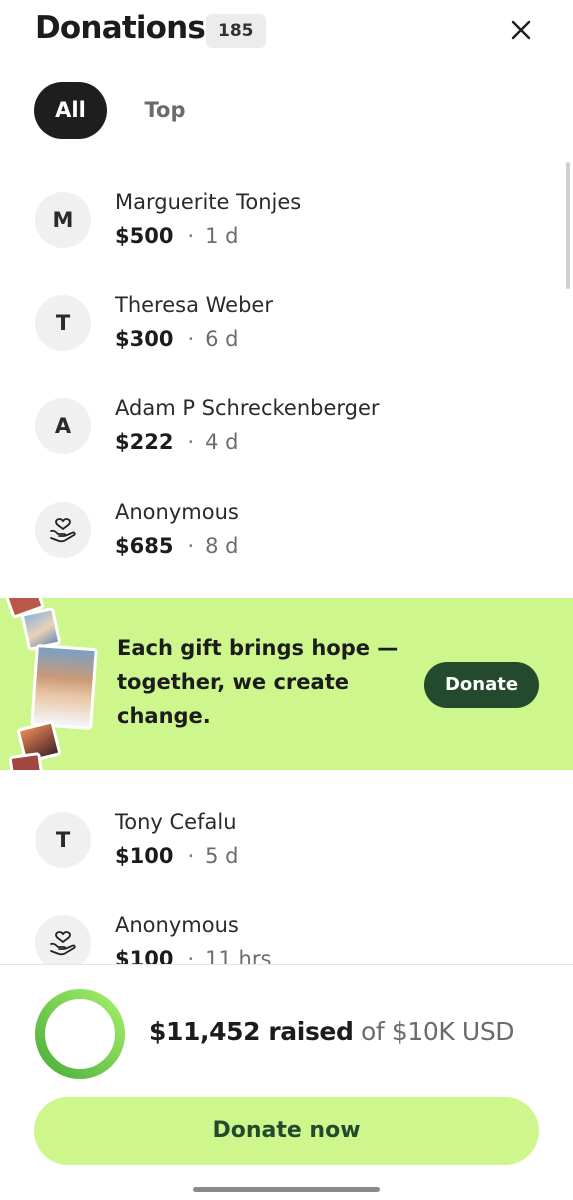 Image resolution: width=573 pixels, height=1200 pixels. I want to click on donation-time: 5 d, so click(222, 856).